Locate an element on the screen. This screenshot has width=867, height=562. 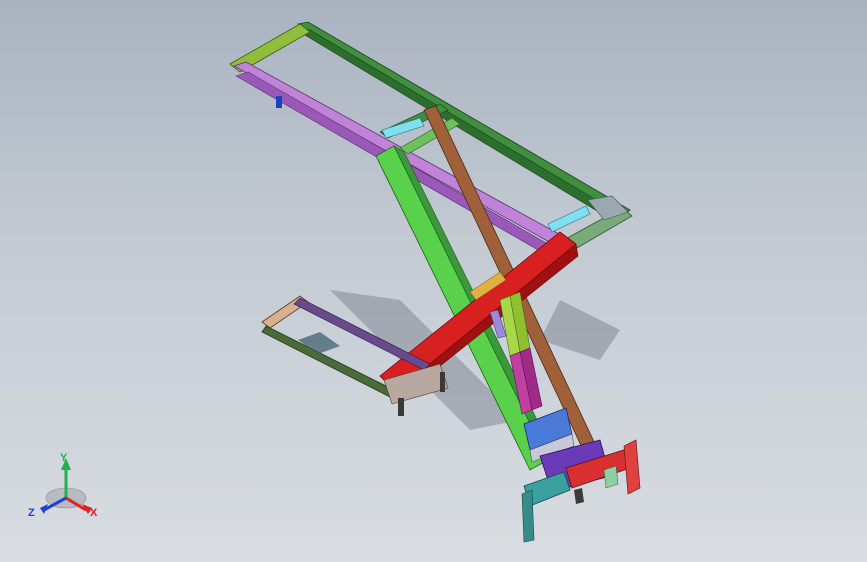
z-axis-label: Z is located at coordinates (31, 513).